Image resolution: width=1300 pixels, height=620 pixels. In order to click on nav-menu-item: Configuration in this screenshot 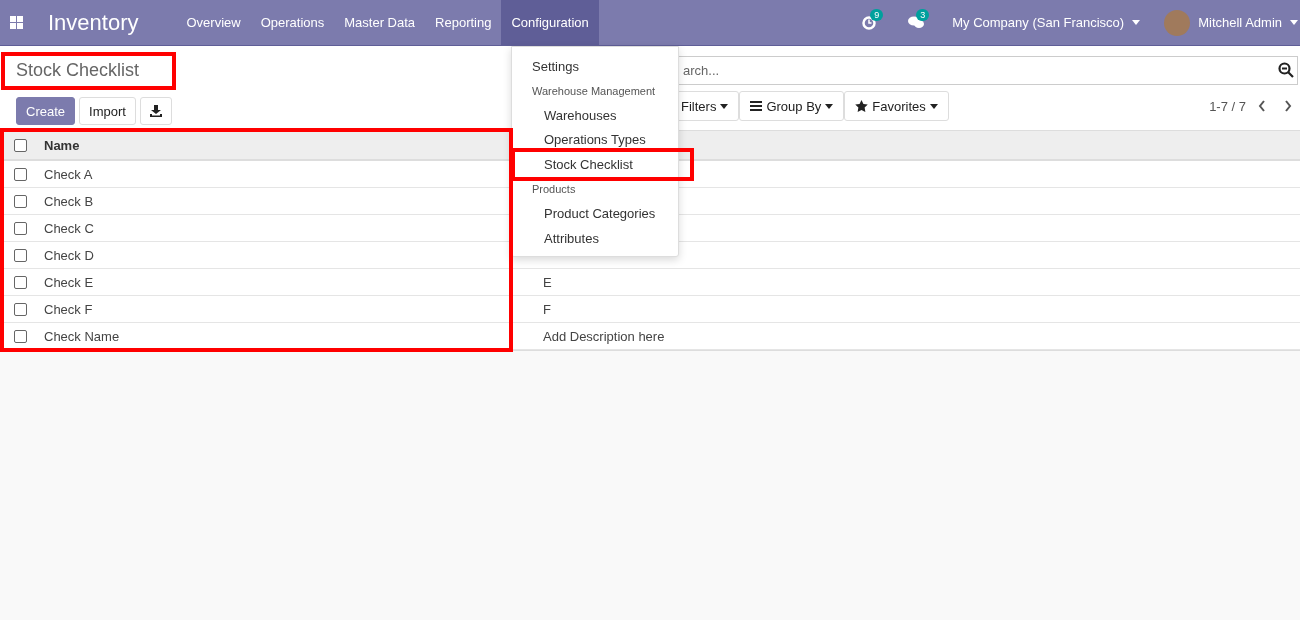, I will do `click(550, 23)`.